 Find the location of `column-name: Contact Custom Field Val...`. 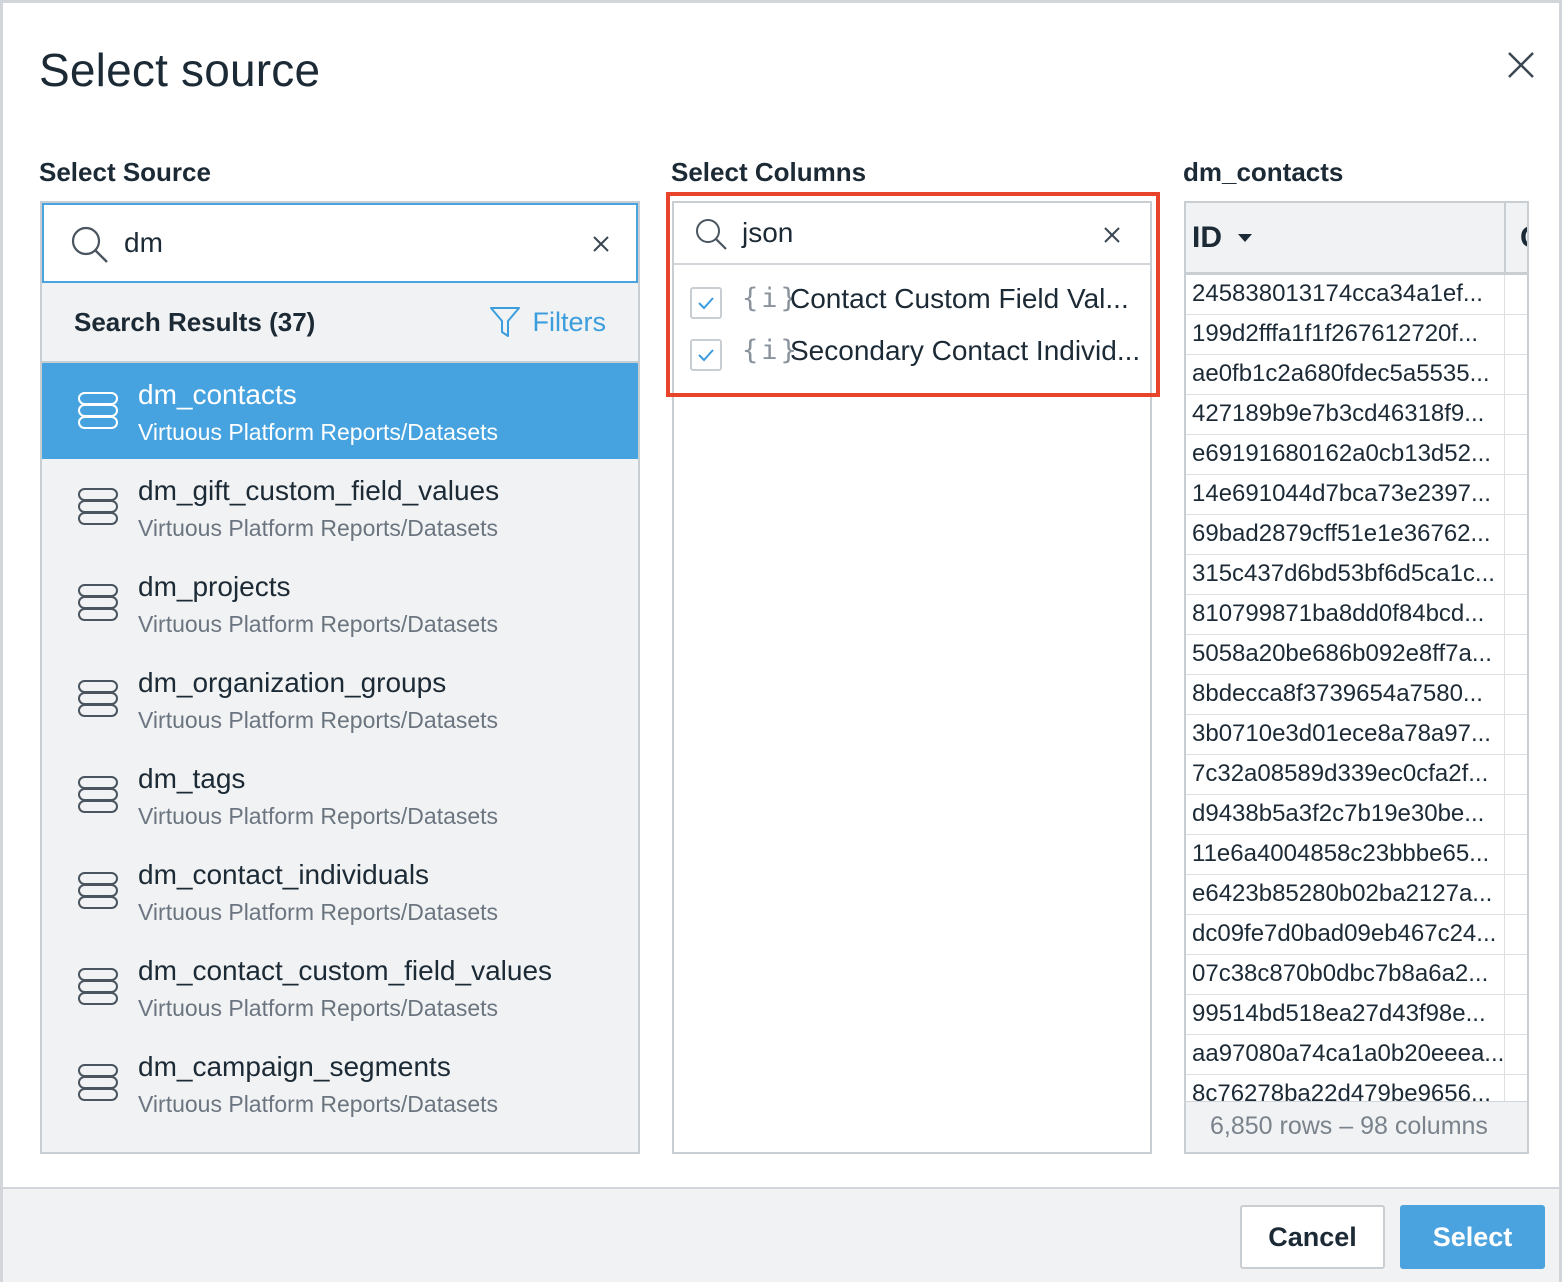

column-name: Contact Custom Field Val... is located at coordinates (959, 298).